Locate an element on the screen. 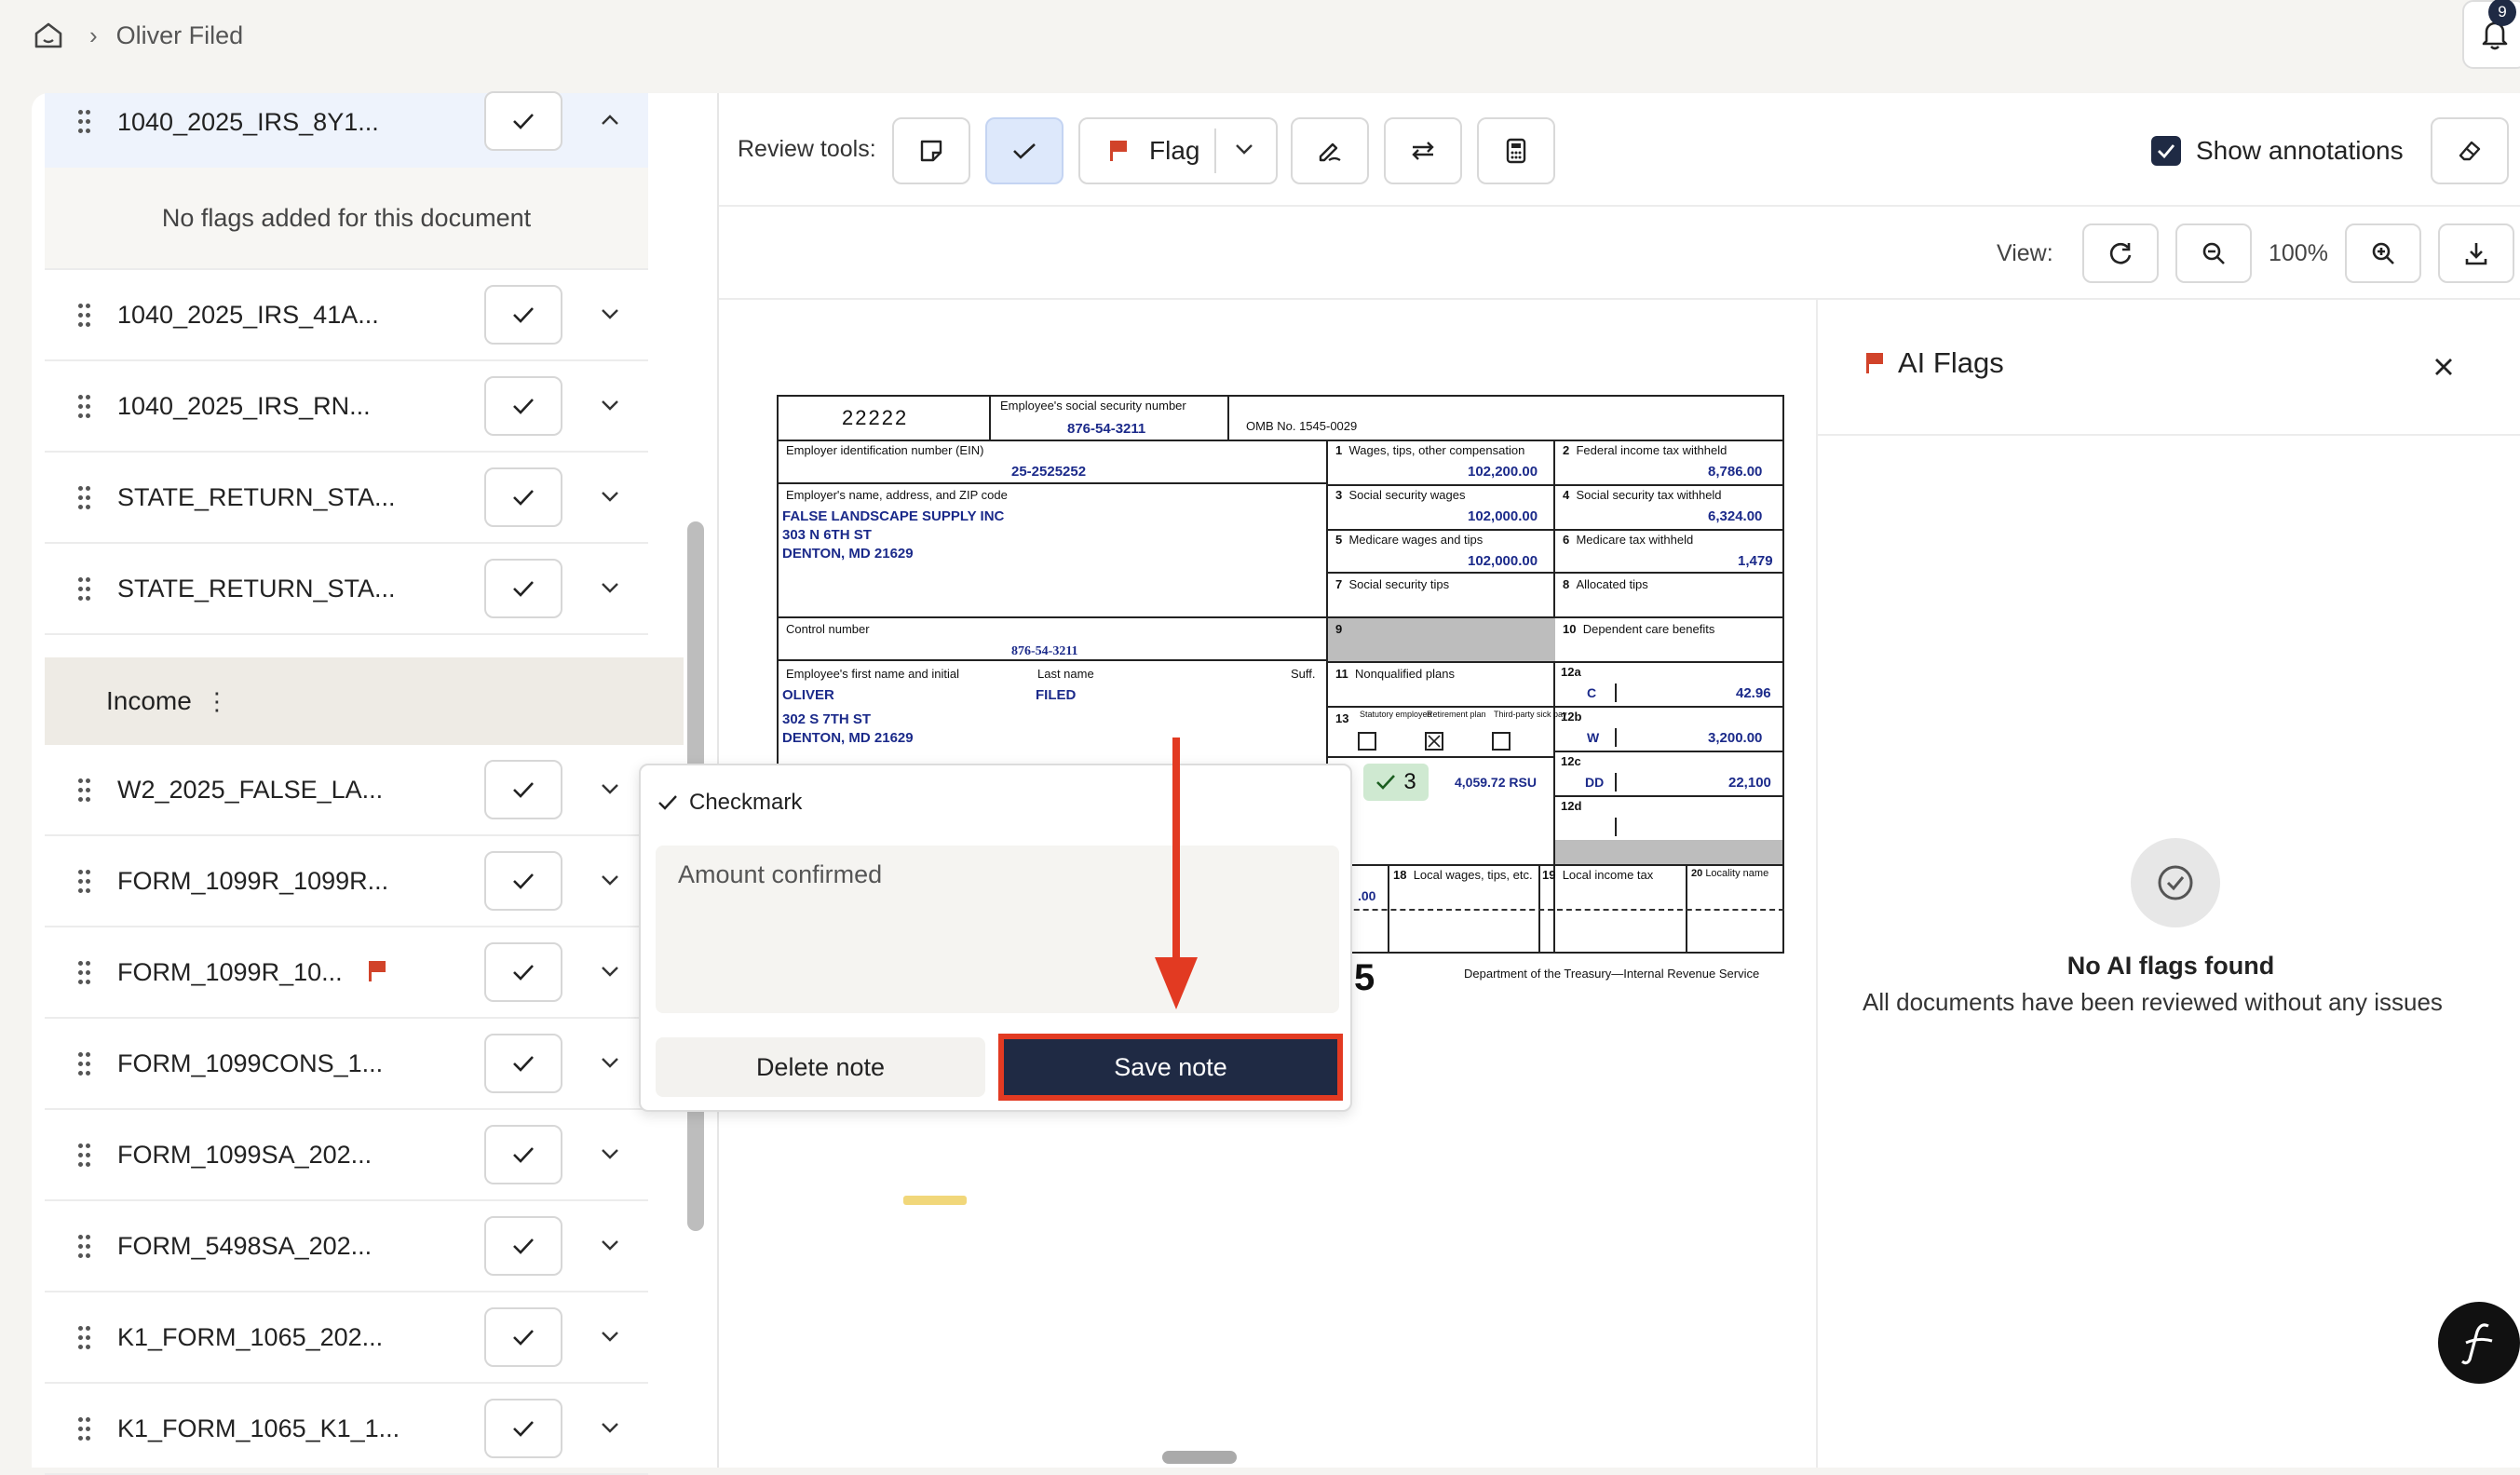 The width and height of the screenshot is (2520, 1475). eraser-button is located at coordinates (2470, 150).